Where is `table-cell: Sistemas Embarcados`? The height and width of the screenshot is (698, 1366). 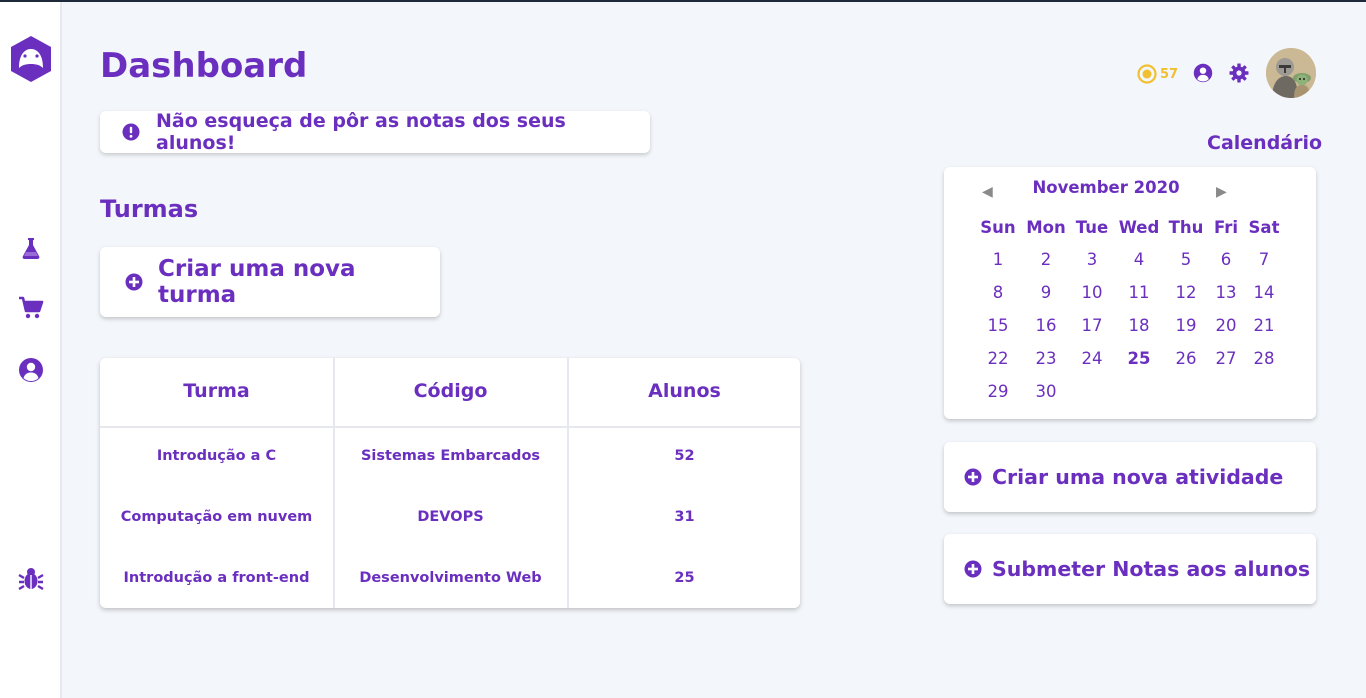 table-cell: Sistemas Embarcados is located at coordinates (450, 456).